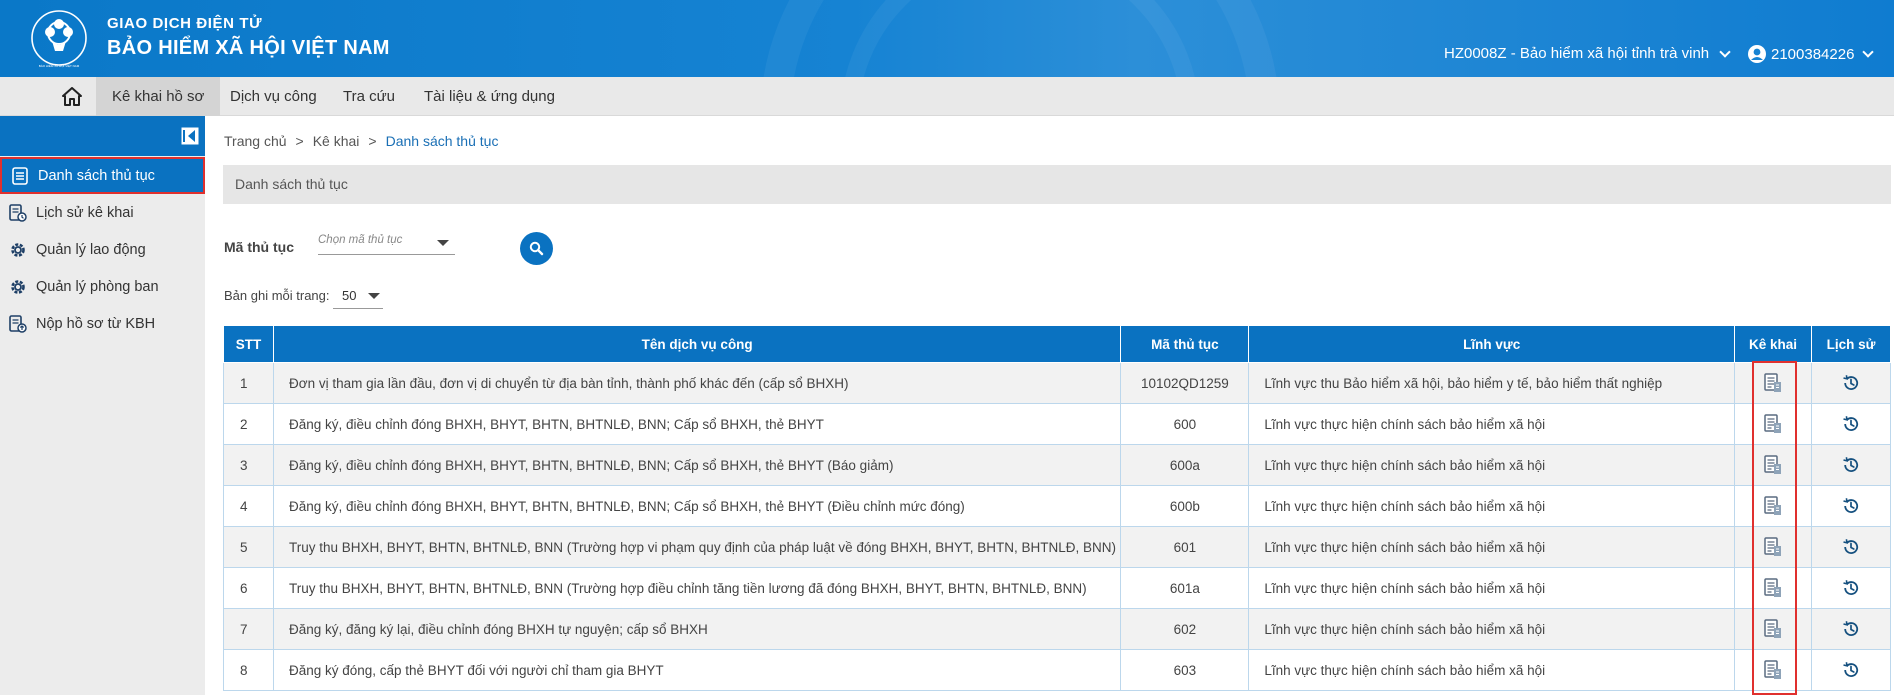 This screenshot has width=1894, height=695. Describe the element at coordinates (102, 175) in the screenshot. I see `sidebar-item-danh-sach-thu-tuc: Danh sách thủ tục` at that location.